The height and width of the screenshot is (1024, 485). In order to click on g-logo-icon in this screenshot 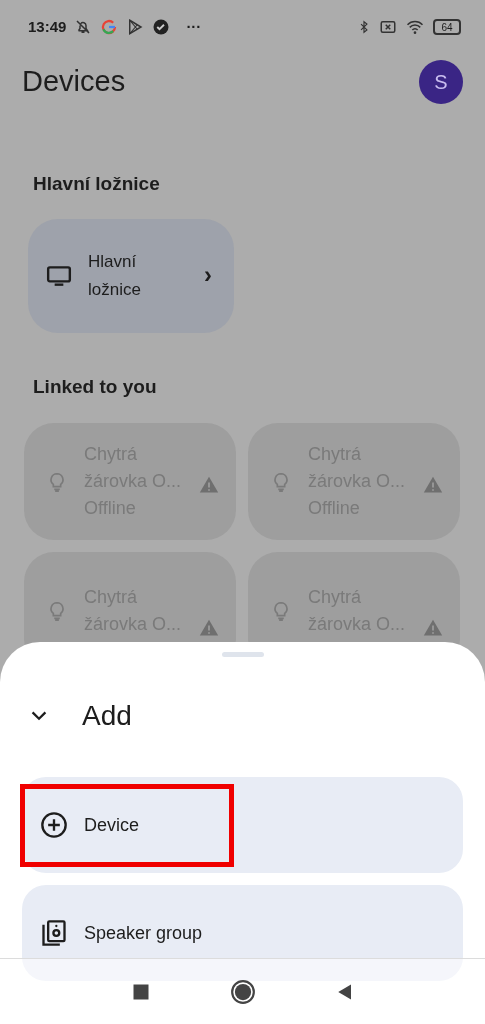, I will do `click(109, 27)`.